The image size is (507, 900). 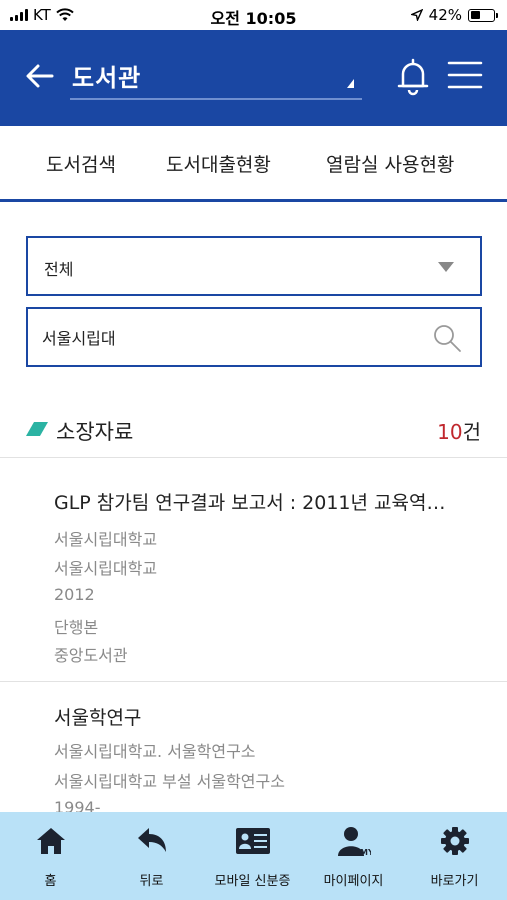 What do you see at coordinates (445, 15) in the screenshot?
I see `battery-percent: 42%` at bounding box center [445, 15].